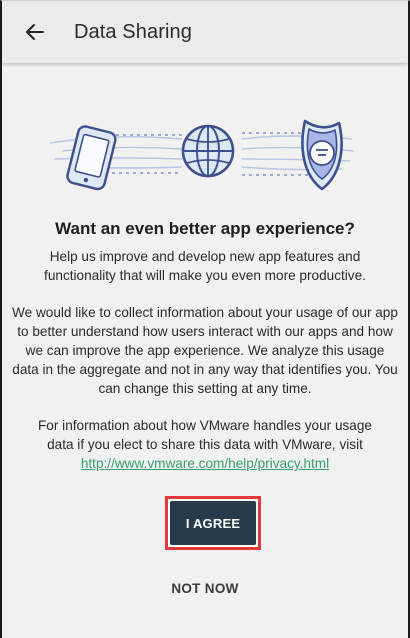 Image resolution: width=410 pixels, height=638 pixels. I want to click on app-bar: Data Sharing, so click(205, 32).